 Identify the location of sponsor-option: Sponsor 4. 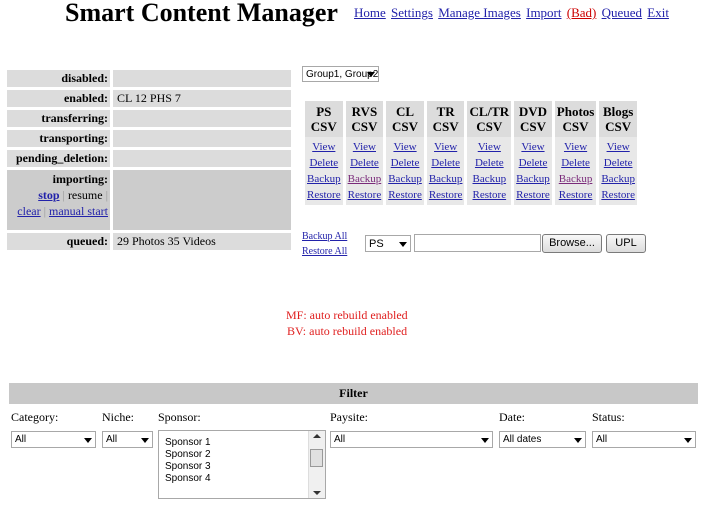
(242, 479).